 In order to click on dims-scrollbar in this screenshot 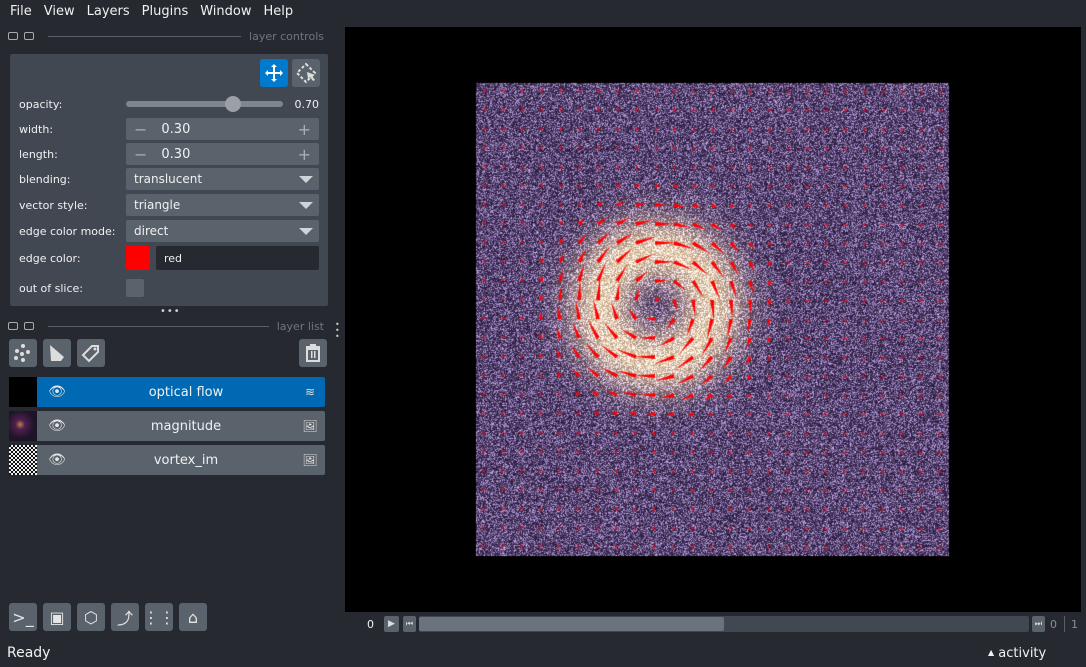, I will do `click(724, 624)`.